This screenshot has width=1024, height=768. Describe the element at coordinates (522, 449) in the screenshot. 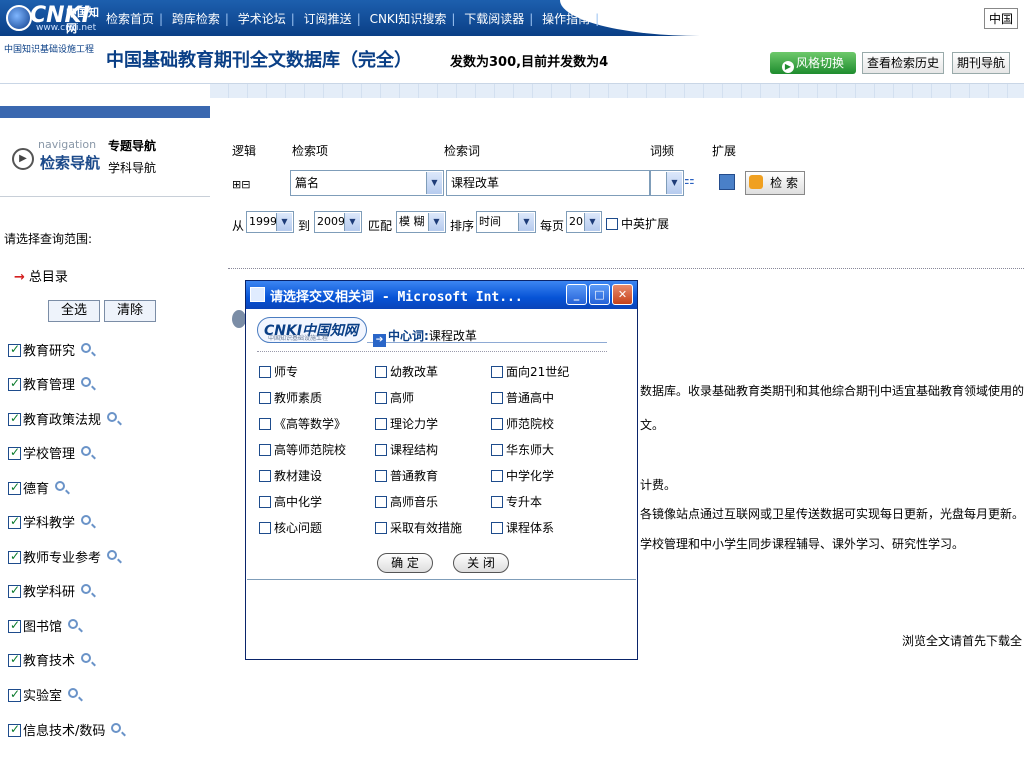

I see `term-option: 华东师大` at that location.